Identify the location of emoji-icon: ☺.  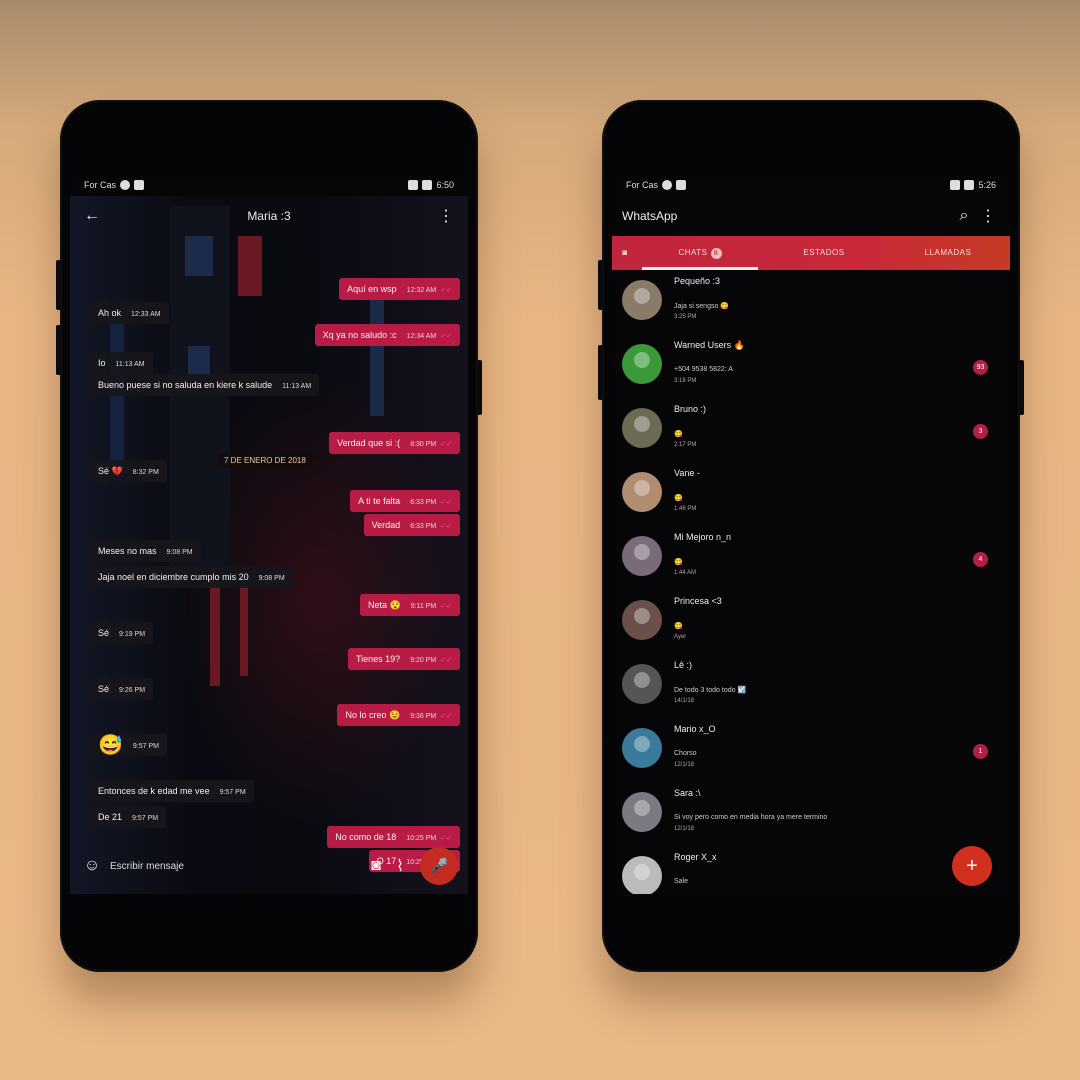
(92, 866).